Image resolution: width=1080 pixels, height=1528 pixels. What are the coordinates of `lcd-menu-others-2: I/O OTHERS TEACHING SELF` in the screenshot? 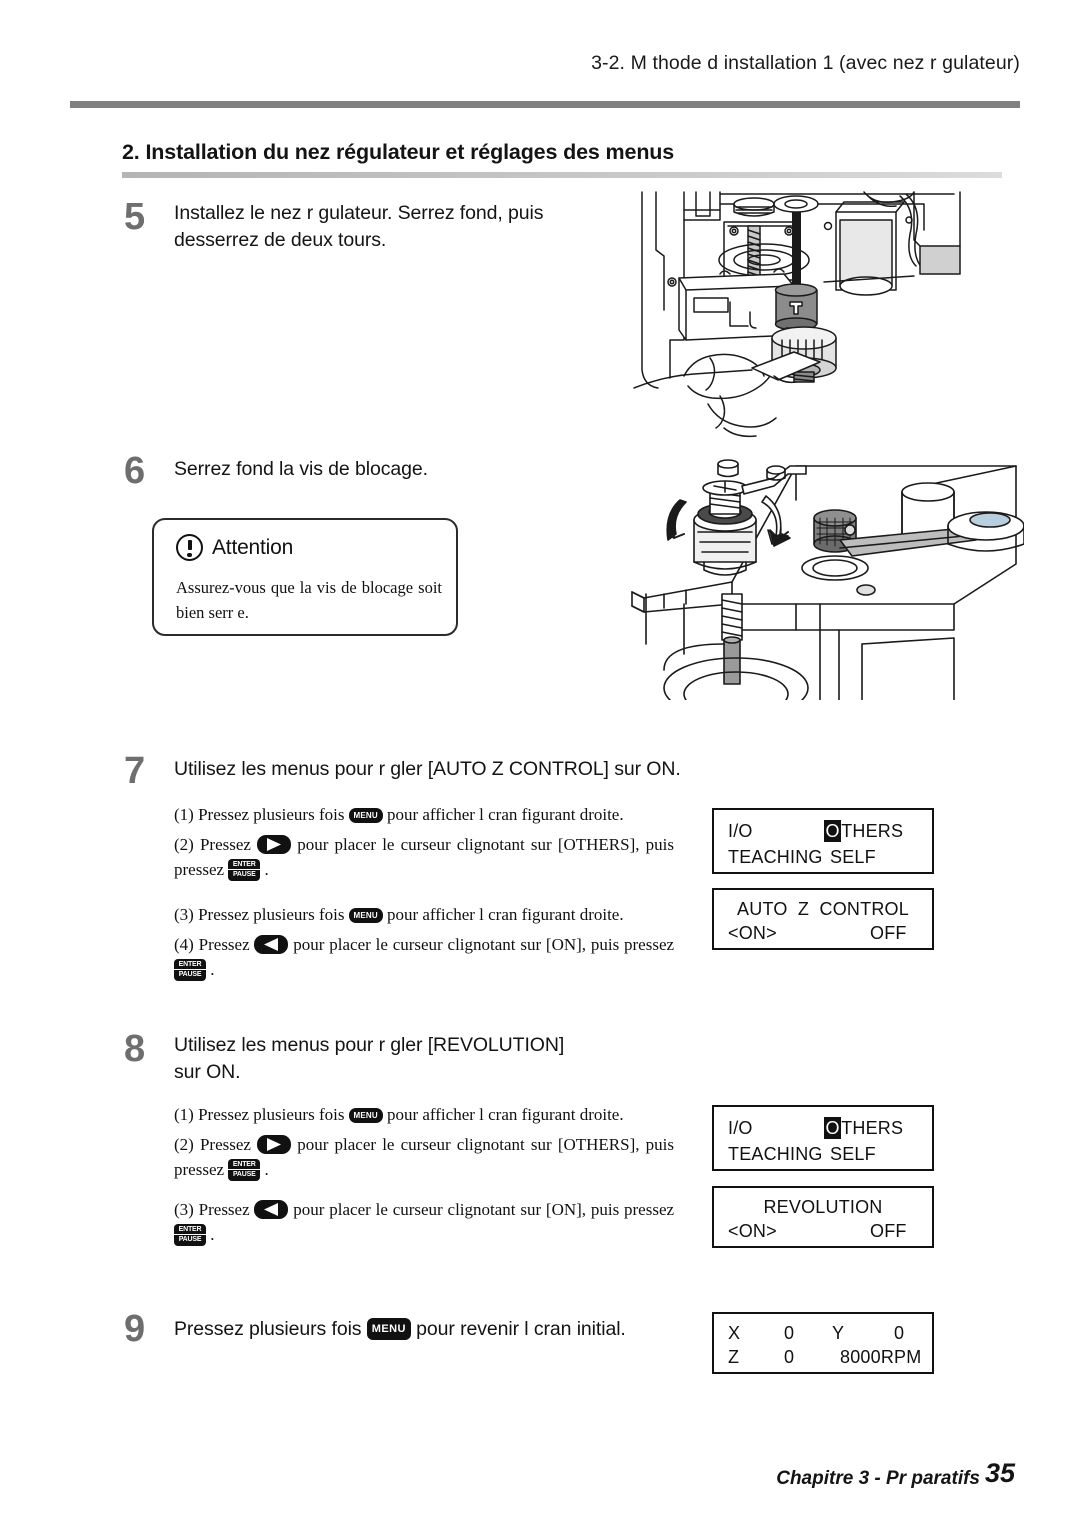 It's located at (823, 1138).